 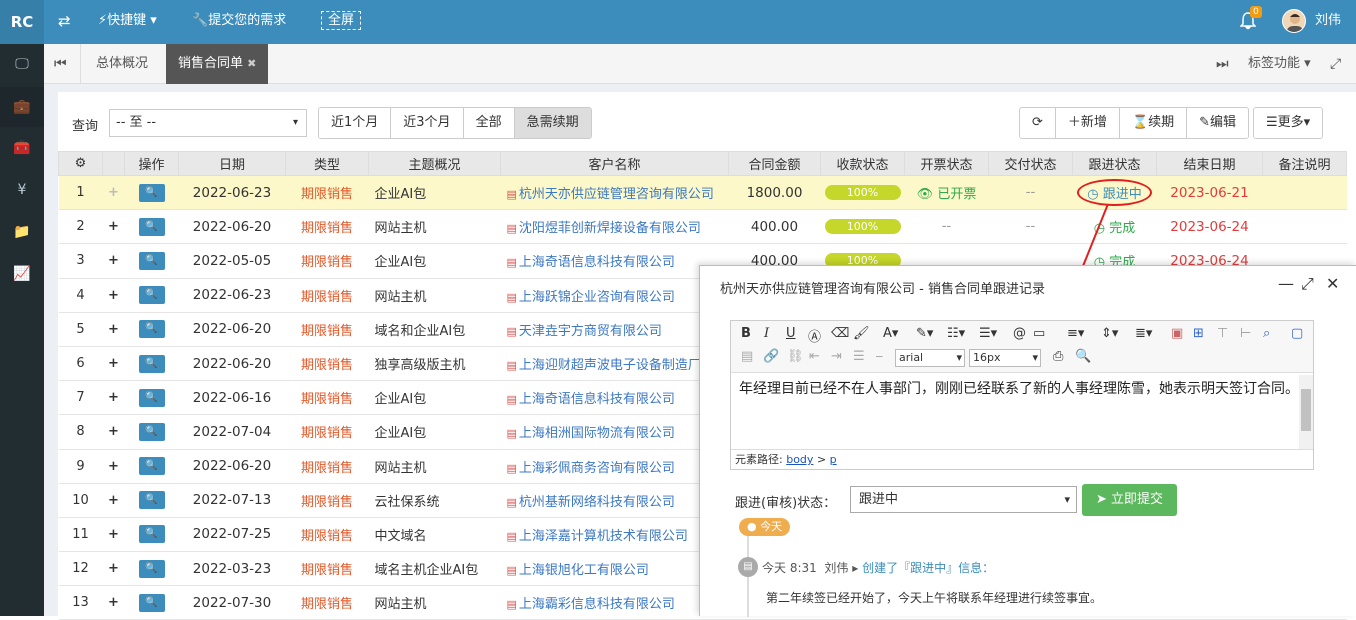 What do you see at coordinates (963, 499) in the screenshot?
I see `status-select: 跟进中 ▾` at bounding box center [963, 499].